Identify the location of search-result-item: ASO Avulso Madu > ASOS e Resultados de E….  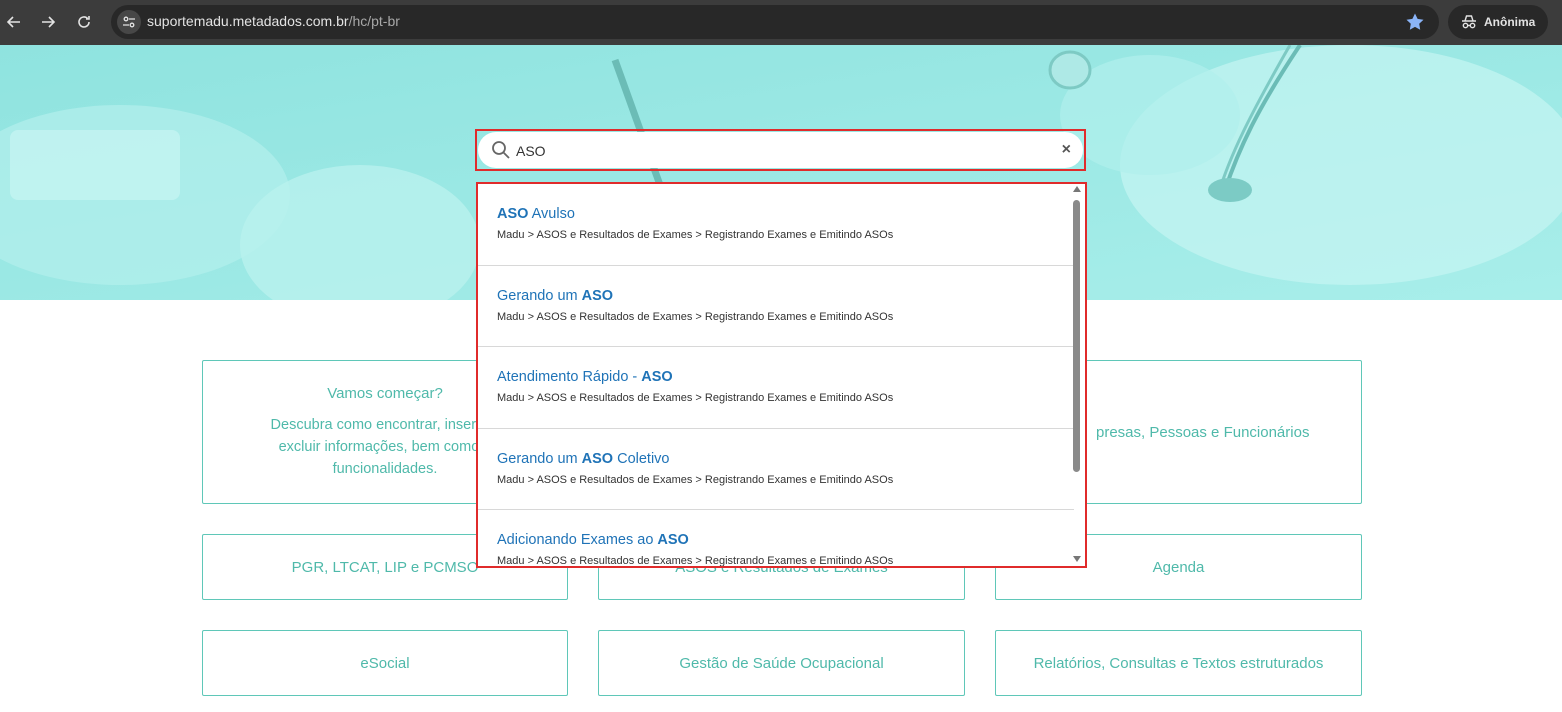
(776, 225).